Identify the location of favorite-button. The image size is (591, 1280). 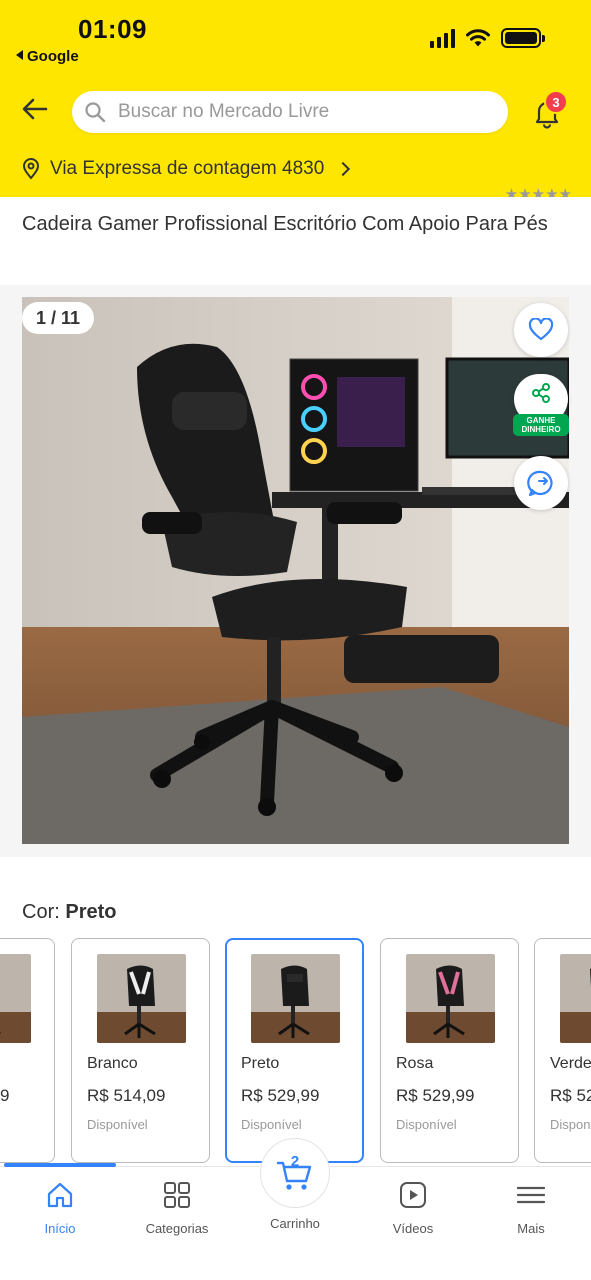
(541, 330).